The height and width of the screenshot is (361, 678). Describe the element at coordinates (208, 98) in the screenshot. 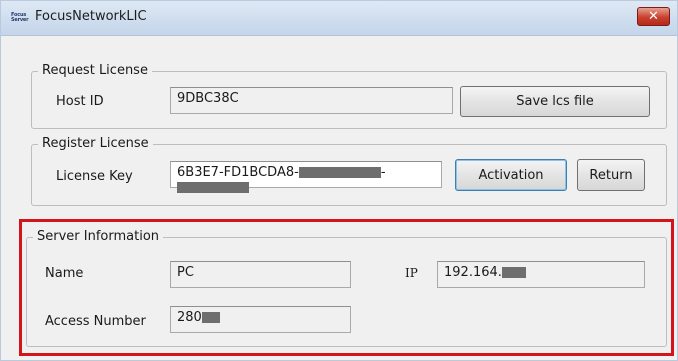

I see `host-id-value: 9DBC38C` at that location.